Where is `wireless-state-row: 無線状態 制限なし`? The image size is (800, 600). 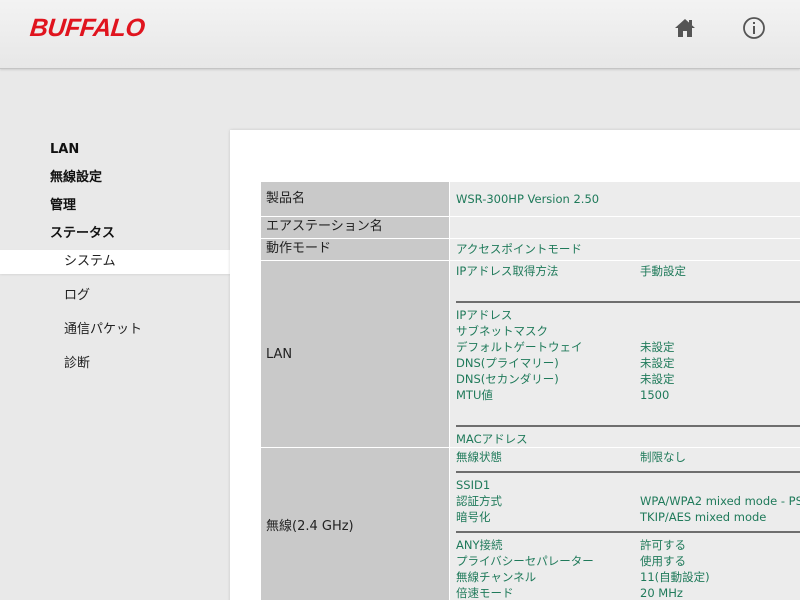 wireless-state-row: 無線状態 制限なし is located at coordinates (628, 457).